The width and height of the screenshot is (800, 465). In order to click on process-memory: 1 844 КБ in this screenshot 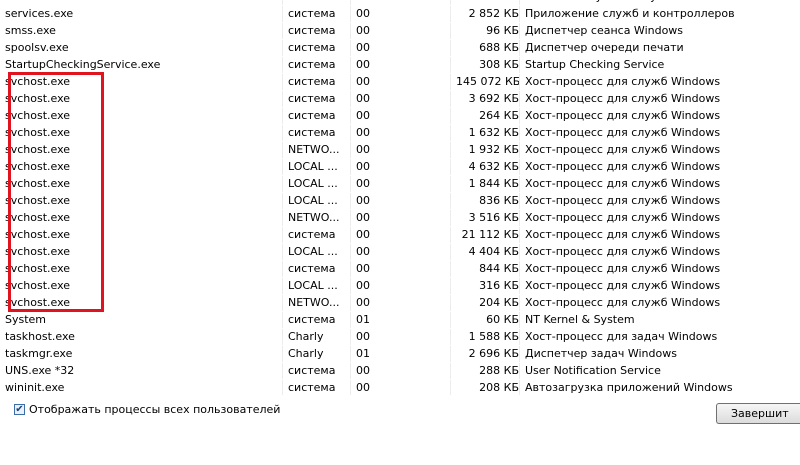, I will do `click(485, 184)`.